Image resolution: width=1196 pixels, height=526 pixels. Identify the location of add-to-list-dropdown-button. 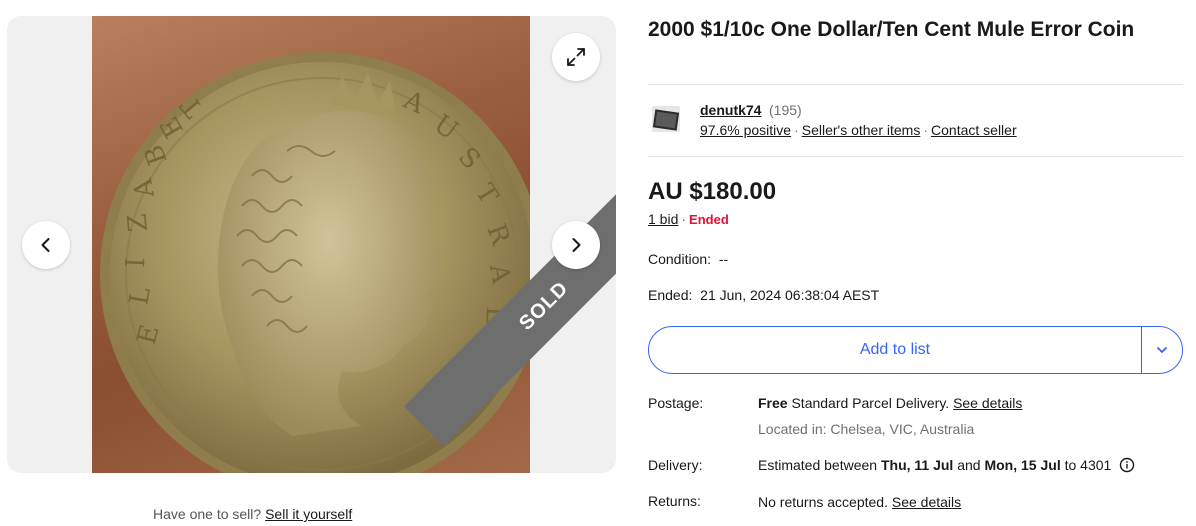
(1162, 350).